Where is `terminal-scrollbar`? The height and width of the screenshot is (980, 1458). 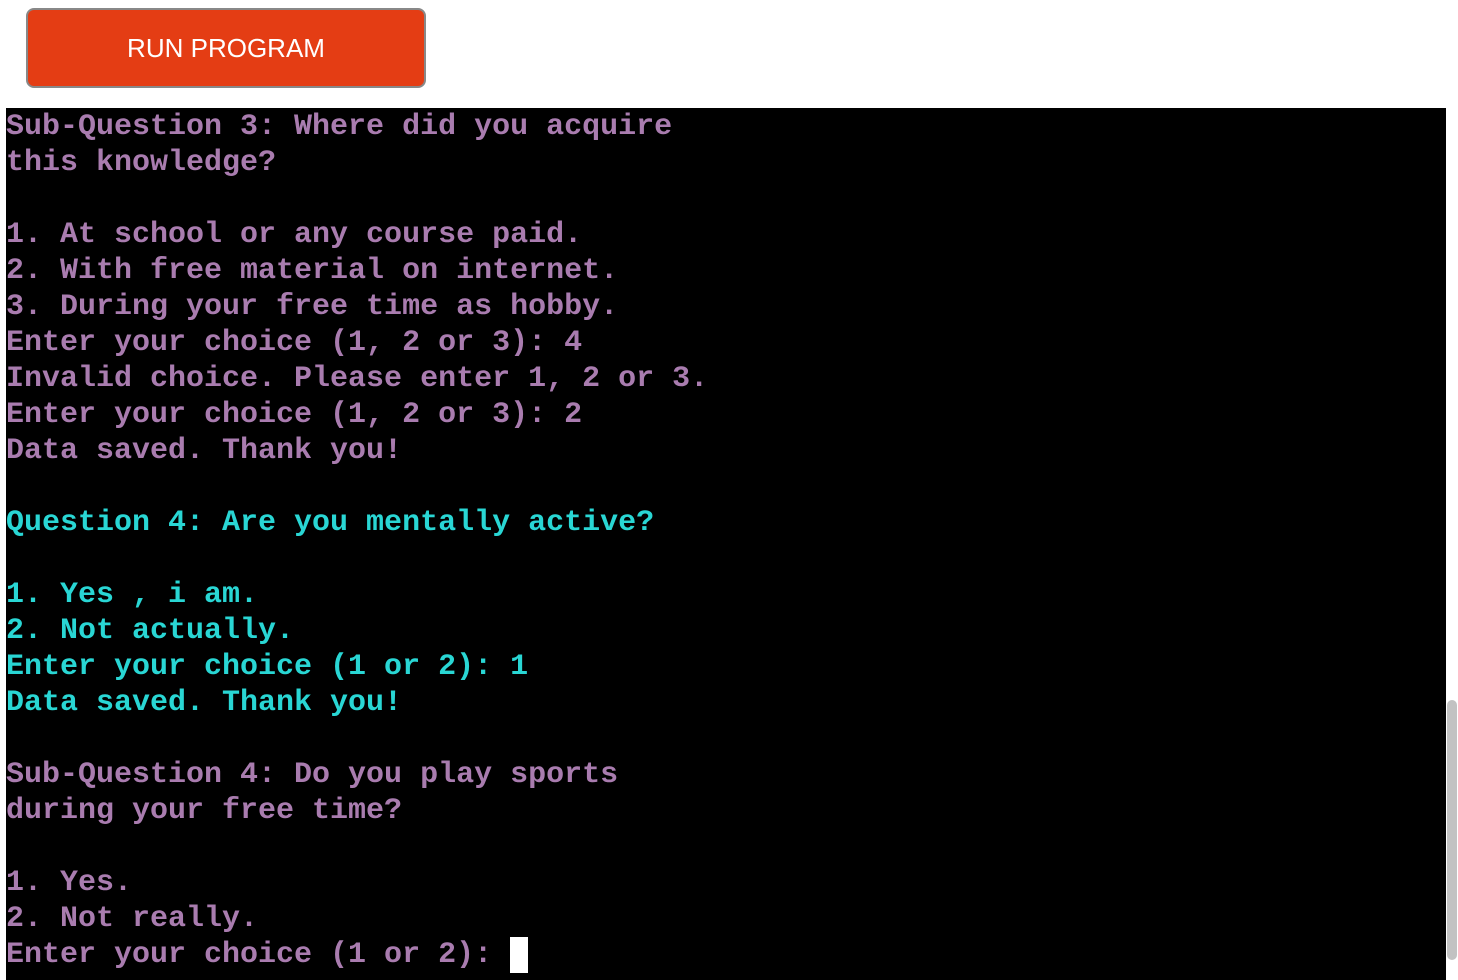 terminal-scrollbar is located at coordinates (1452, 544).